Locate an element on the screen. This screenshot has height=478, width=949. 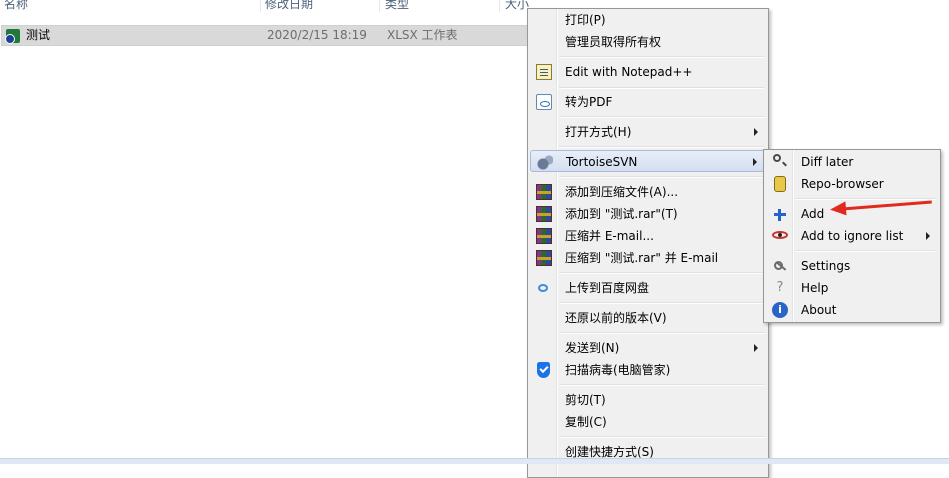
menu-item-label: Add to ignore list is located at coordinates (852, 236).